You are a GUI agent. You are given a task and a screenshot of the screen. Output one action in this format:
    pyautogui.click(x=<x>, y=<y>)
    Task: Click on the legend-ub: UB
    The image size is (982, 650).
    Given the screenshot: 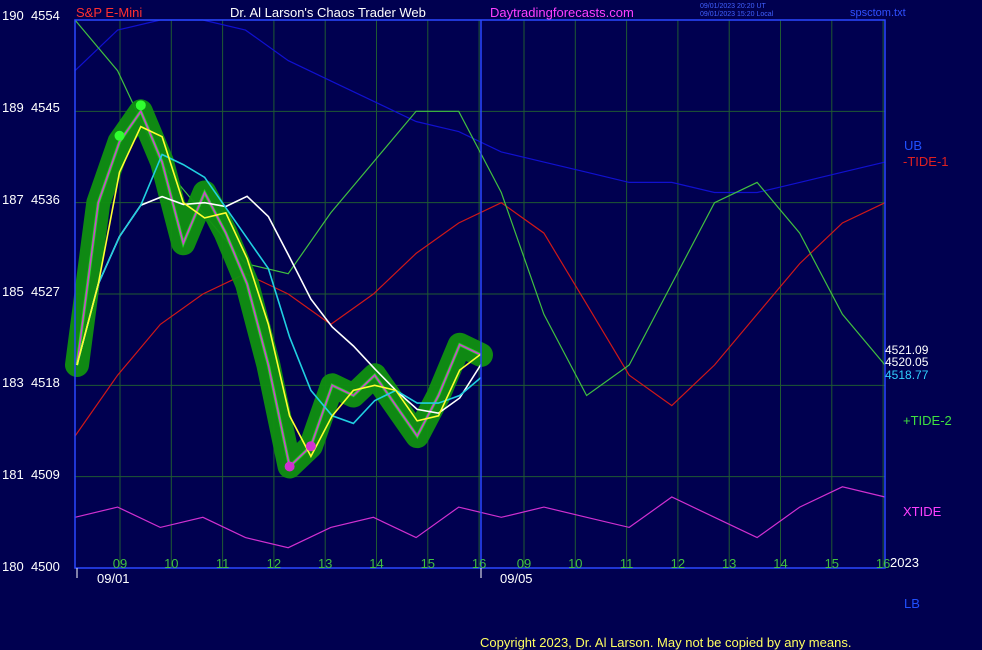 What is the action you would take?
    pyautogui.click(x=913, y=145)
    